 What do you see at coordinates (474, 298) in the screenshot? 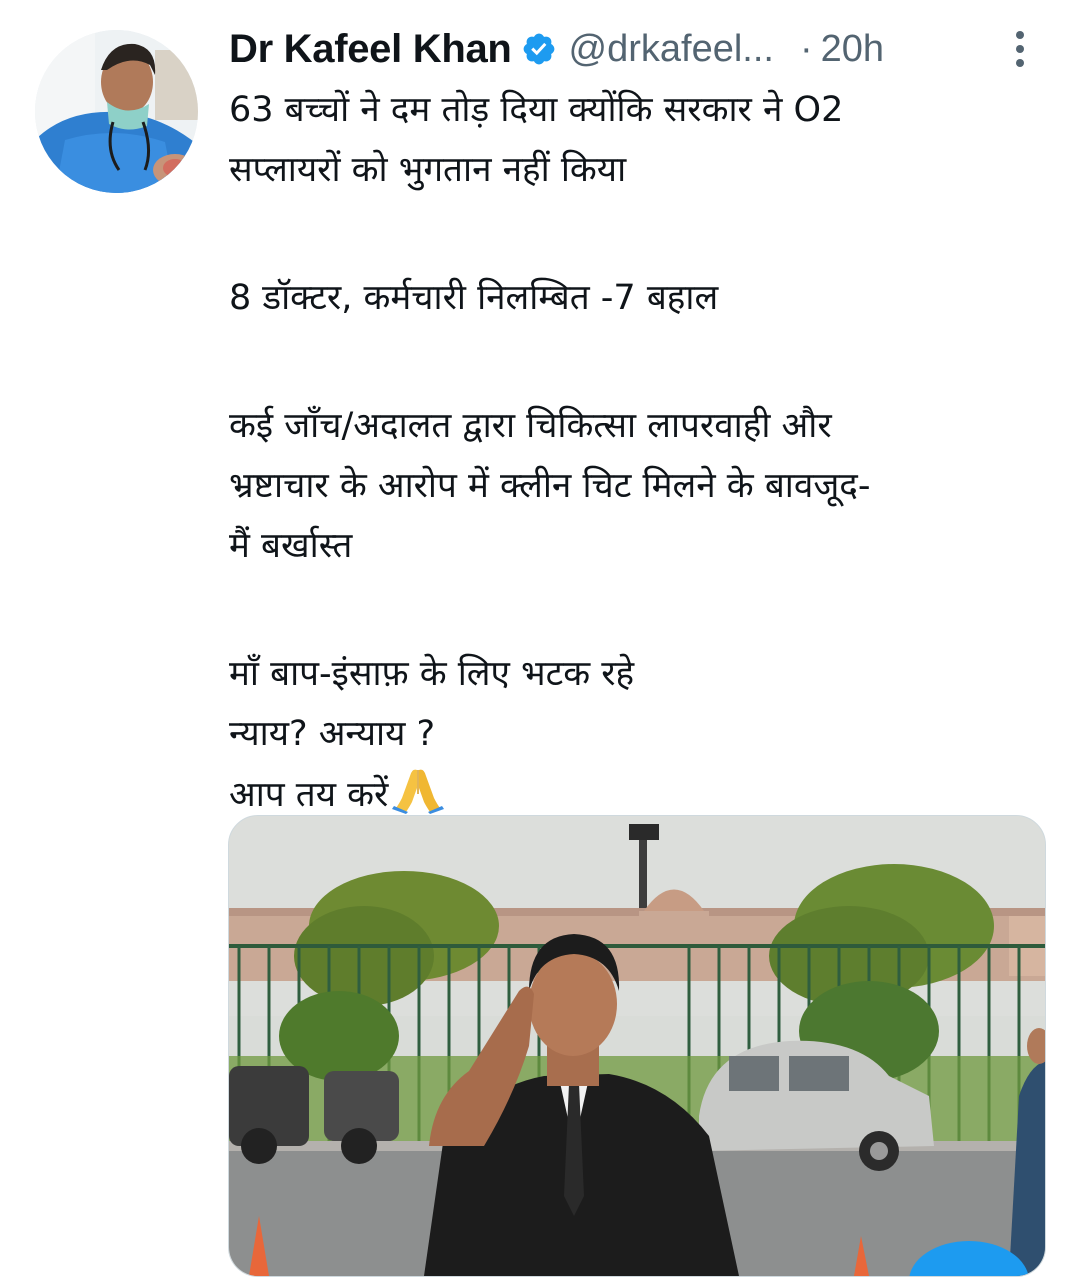
I see `tweet-text-line: 8 डॉक्टर, कर्मचारी निलम्बित -7 बहाल` at bounding box center [474, 298].